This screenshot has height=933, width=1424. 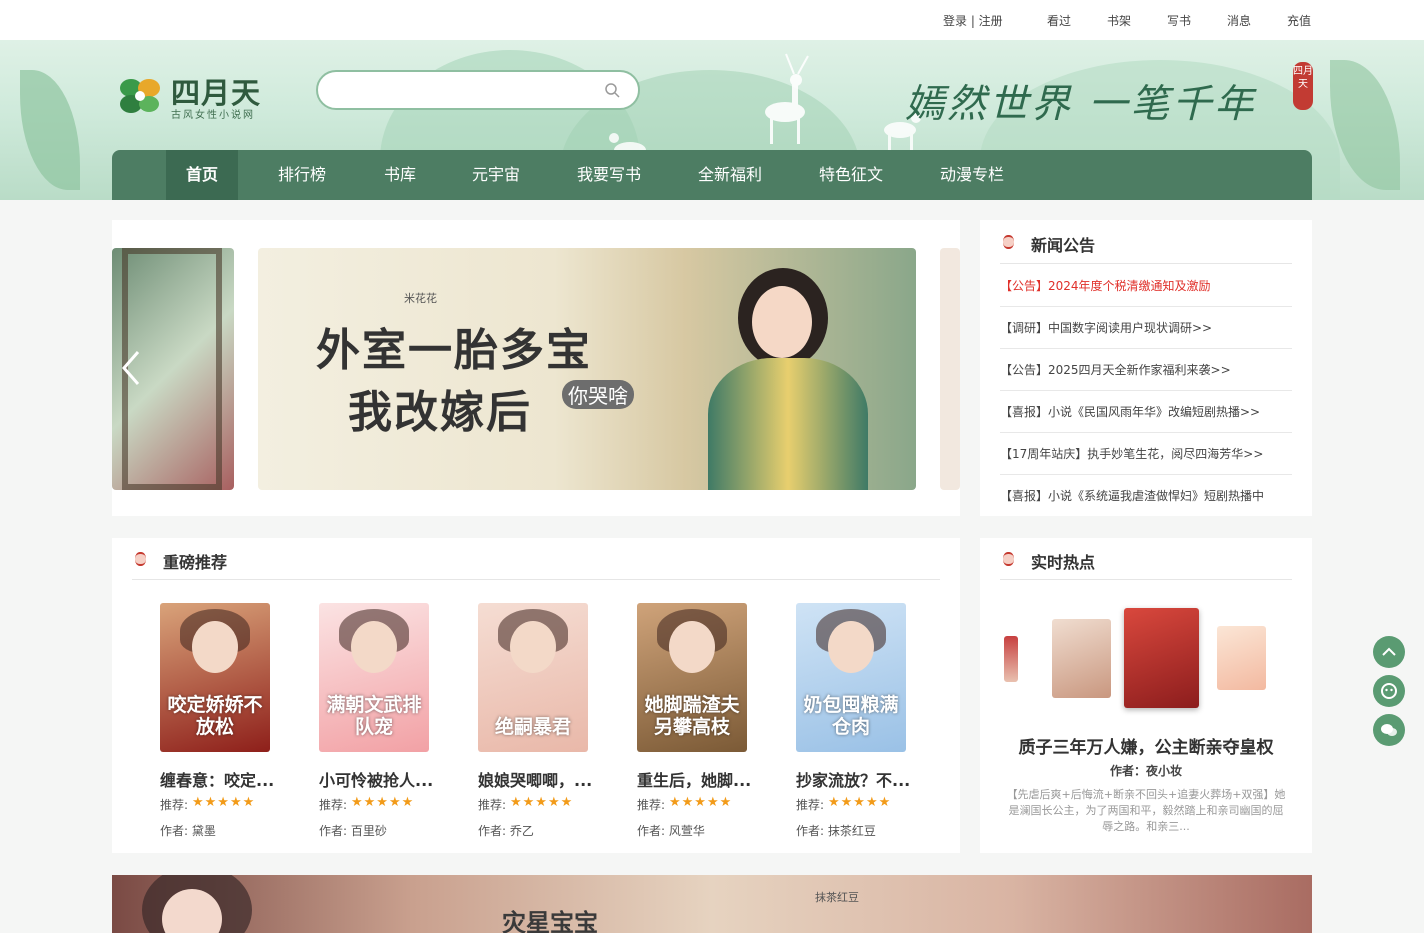 What do you see at coordinates (374, 677) in the screenshot?
I see `book-cover: 满朝文武排队宠` at bounding box center [374, 677].